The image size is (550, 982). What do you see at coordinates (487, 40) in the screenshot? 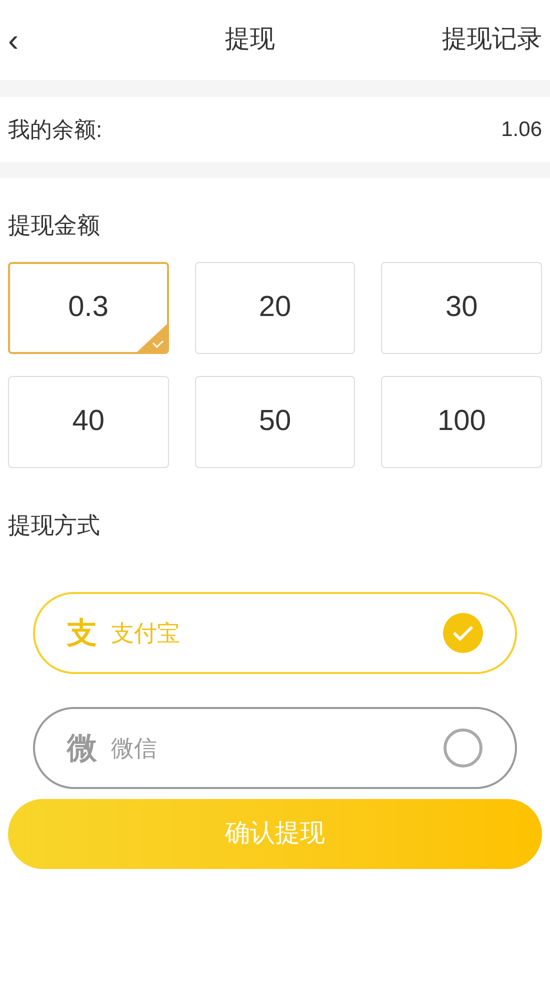
I see `records-link: 提现记录` at bounding box center [487, 40].